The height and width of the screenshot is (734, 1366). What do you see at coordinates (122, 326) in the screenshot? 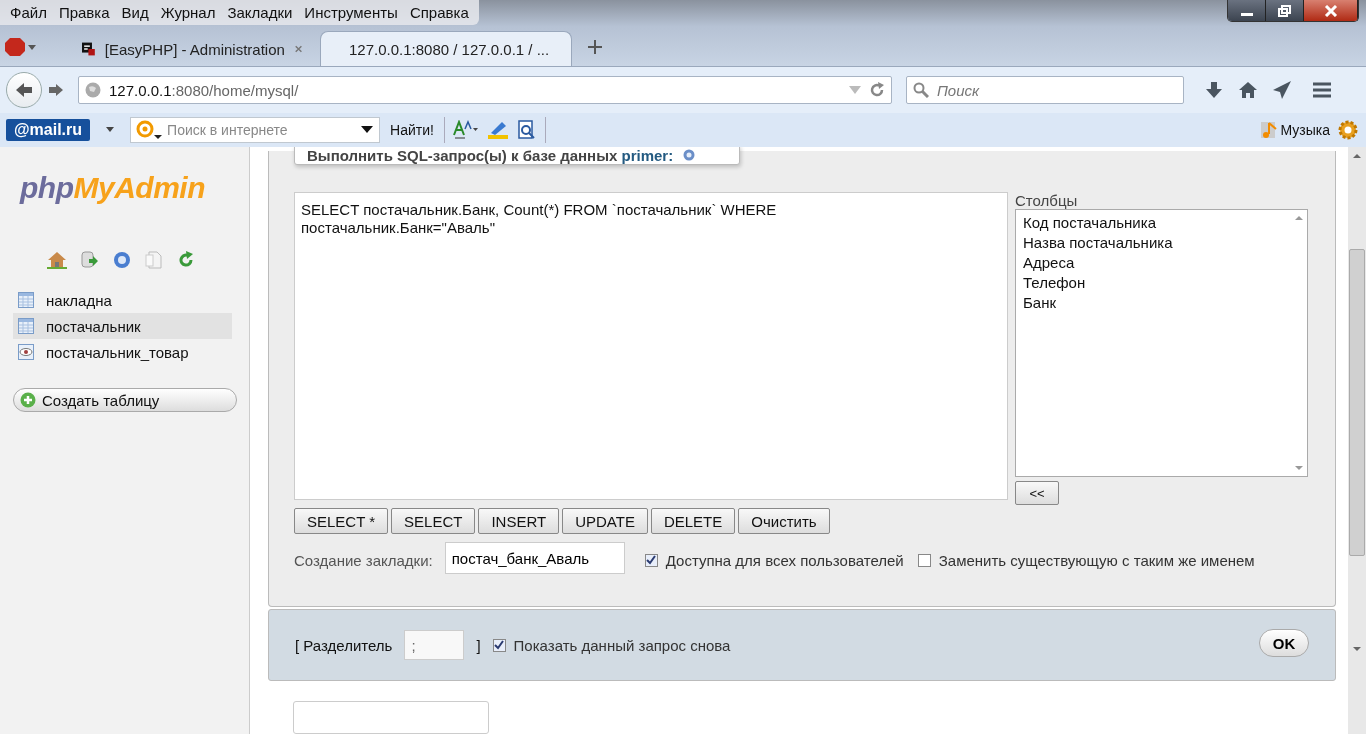
I see `table-list-item: постачальник` at bounding box center [122, 326].